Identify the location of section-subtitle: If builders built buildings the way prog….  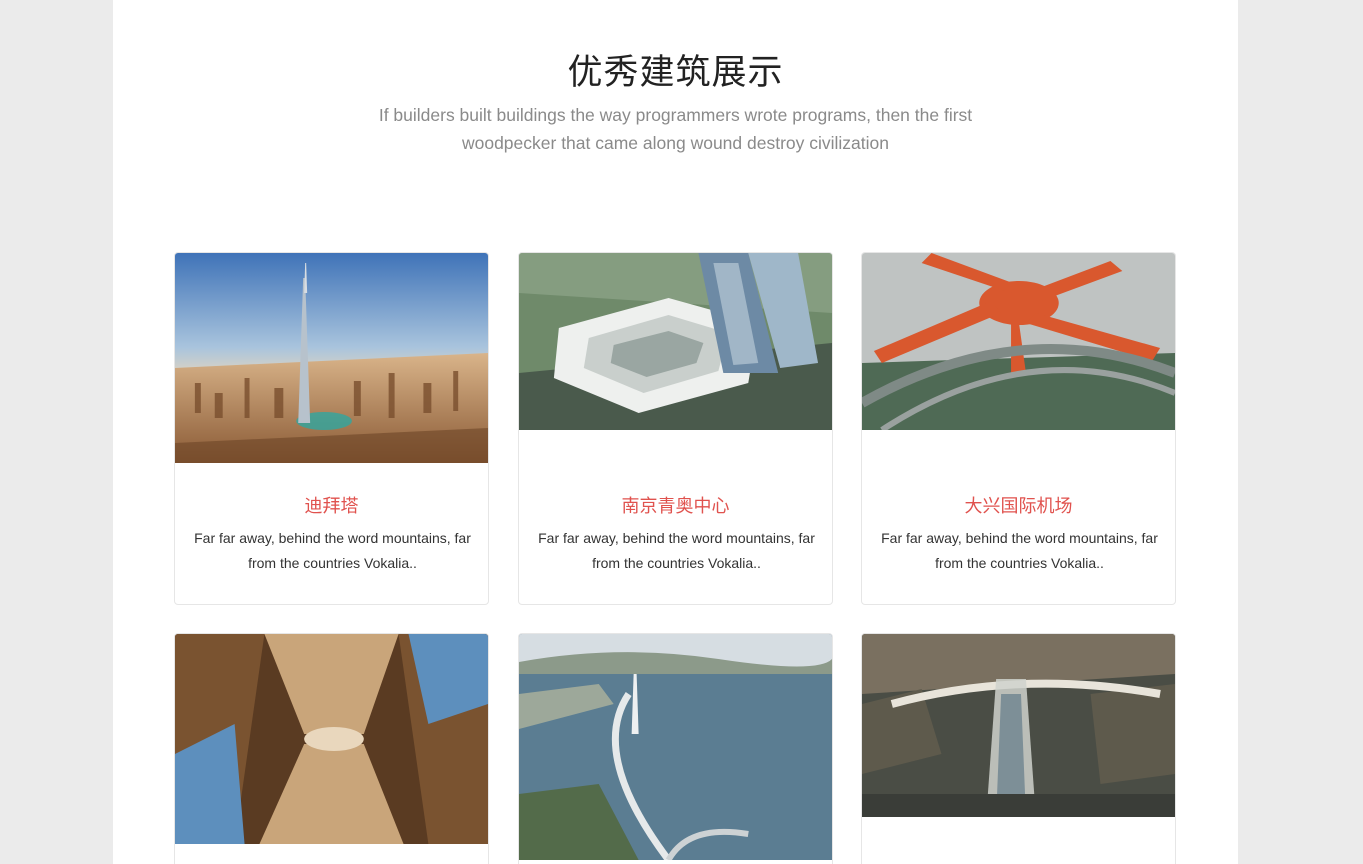
(675, 129).